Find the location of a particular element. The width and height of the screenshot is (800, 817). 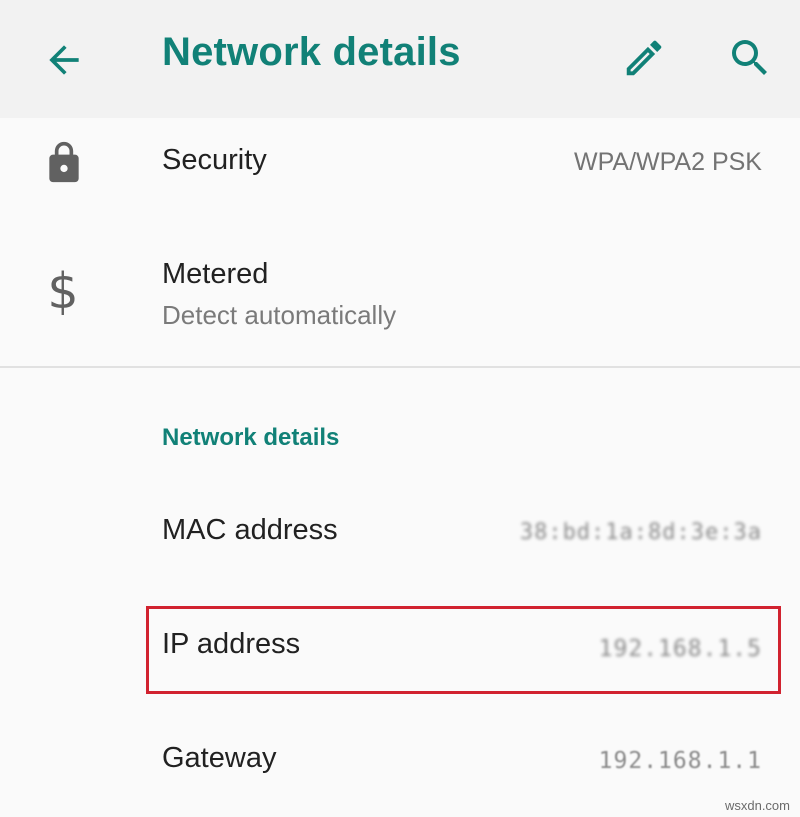

metered-label: Metered is located at coordinates (215, 274).